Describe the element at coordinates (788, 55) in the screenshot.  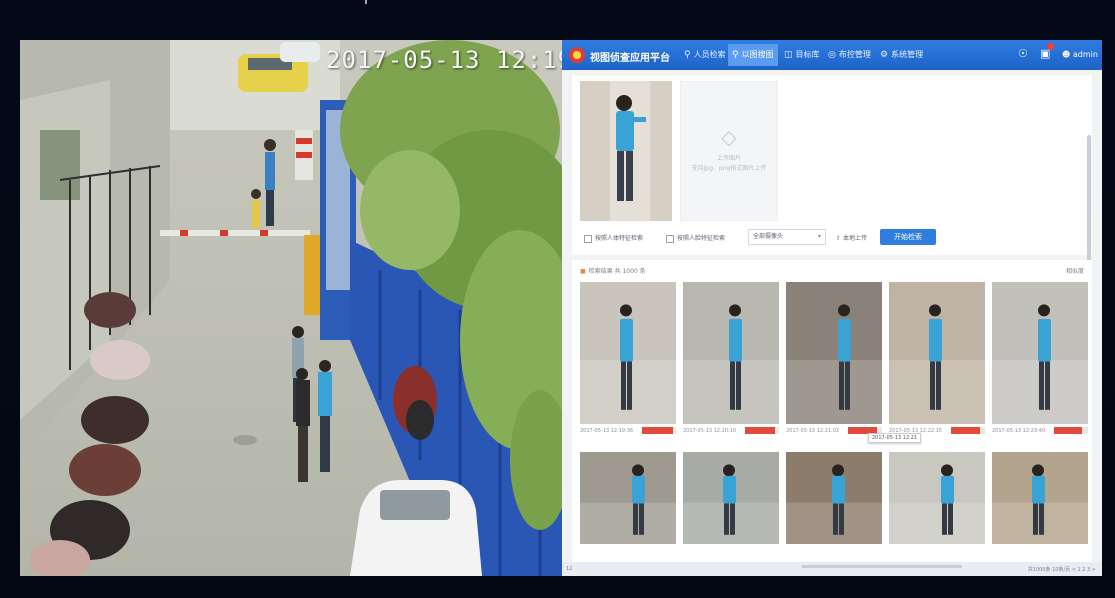
I see `database-icon: ◫` at that location.